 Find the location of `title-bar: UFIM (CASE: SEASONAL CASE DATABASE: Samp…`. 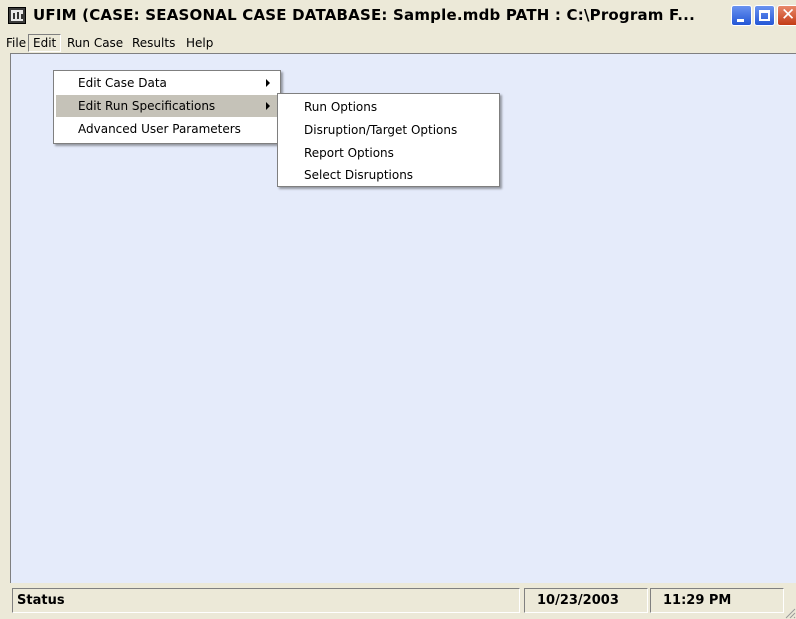

title-bar: UFIM (CASE: SEASONAL CASE DATABASE: Samp… is located at coordinates (398, 16).